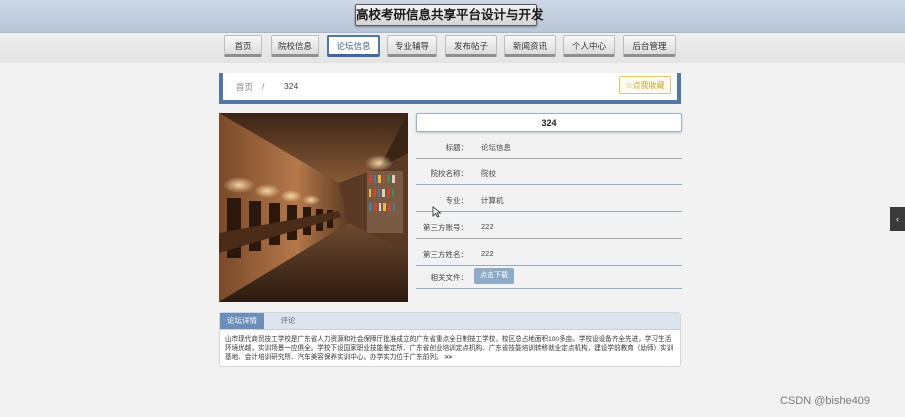  What do you see at coordinates (549, 122) in the screenshot?
I see `detail-title: 324` at bounding box center [549, 122].